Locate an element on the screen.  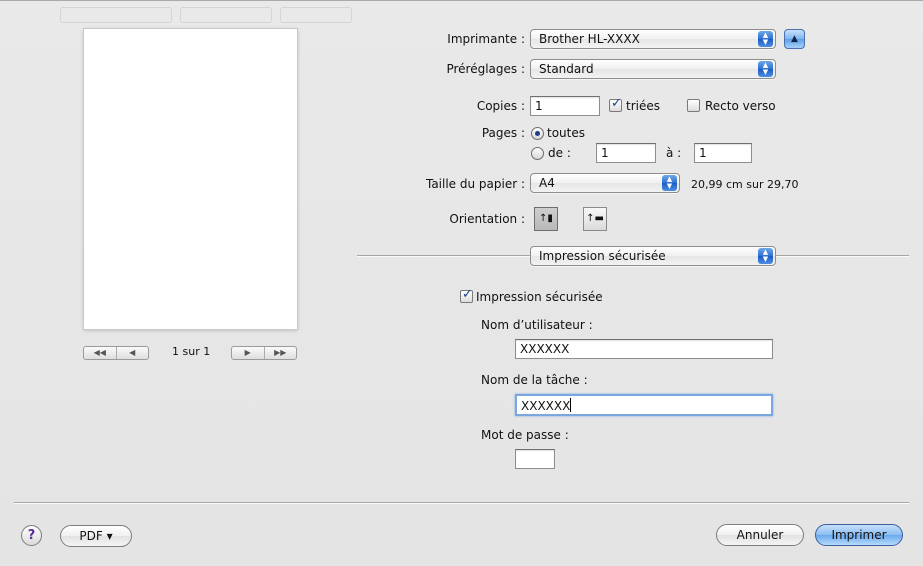
panel-divider-right is located at coordinates (842, 256).